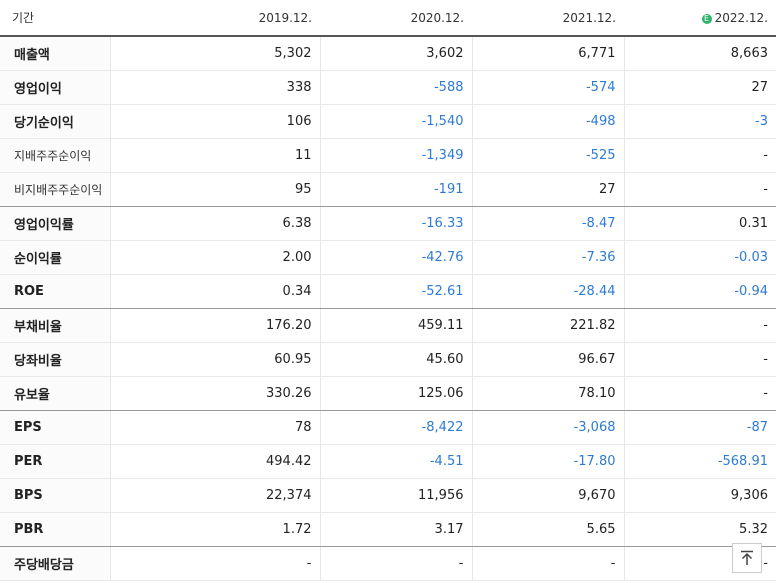  What do you see at coordinates (214, 529) in the screenshot?
I see `row-value: 1.72` at bounding box center [214, 529].